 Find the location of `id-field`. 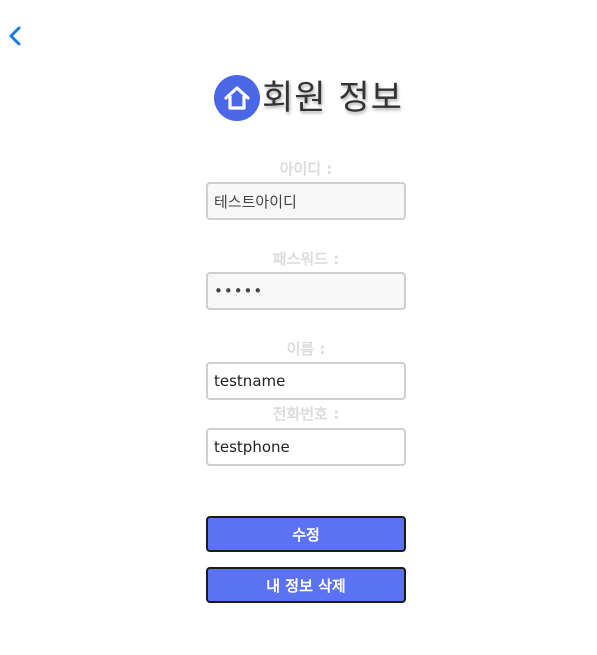

id-field is located at coordinates (306, 201).